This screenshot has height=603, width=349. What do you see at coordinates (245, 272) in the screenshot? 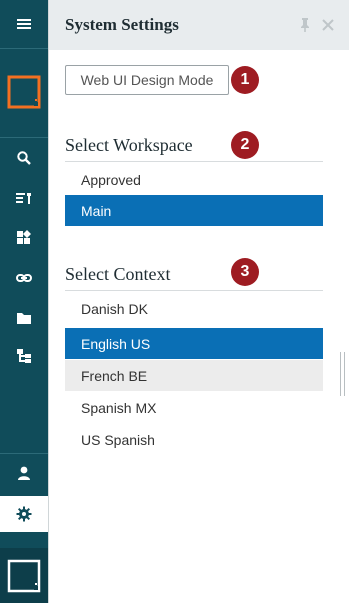
I see `step-badge-3: 3` at bounding box center [245, 272].